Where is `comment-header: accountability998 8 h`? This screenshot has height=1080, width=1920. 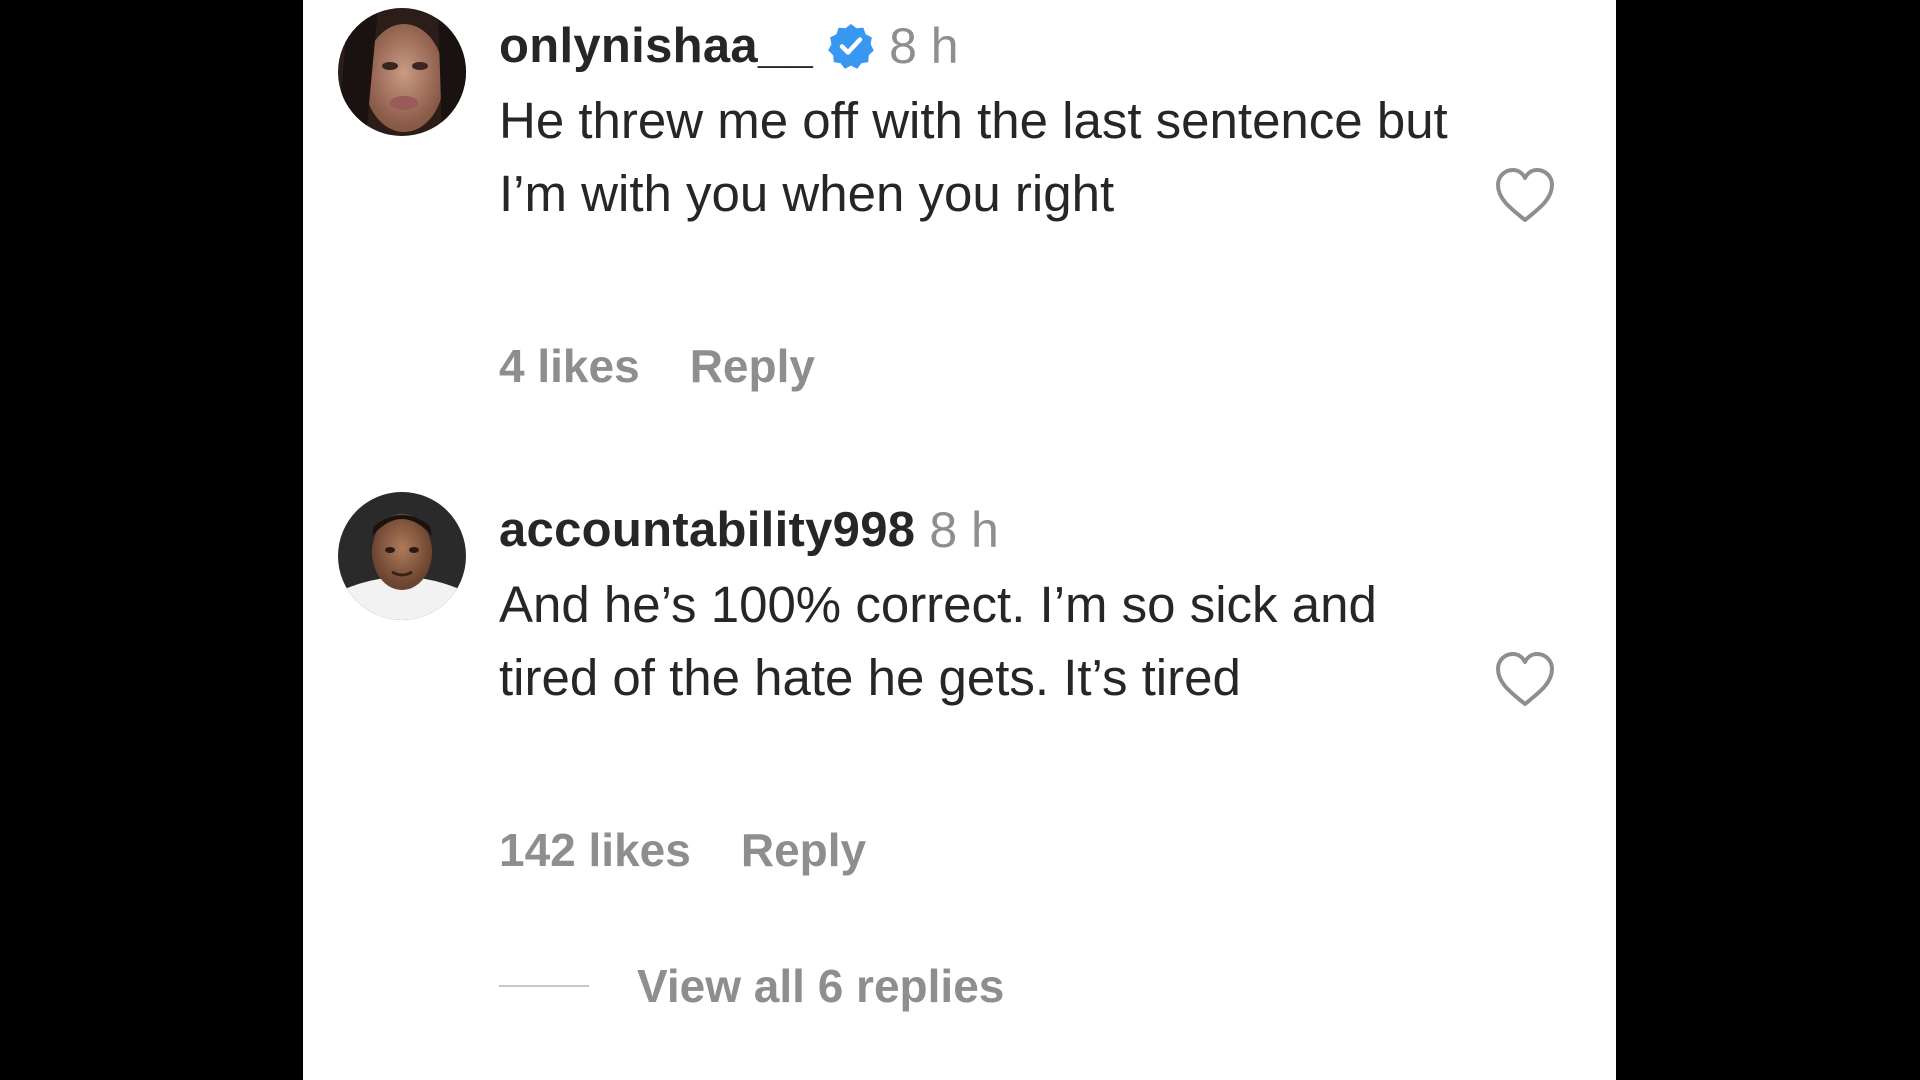 comment-header: accountability998 8 h is located at coordinates (749, 530).